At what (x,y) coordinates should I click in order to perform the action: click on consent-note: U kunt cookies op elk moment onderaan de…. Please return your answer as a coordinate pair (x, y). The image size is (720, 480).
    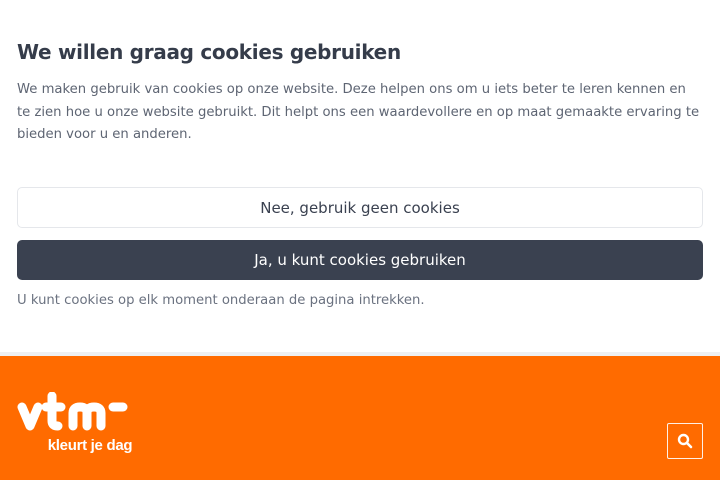
    Looking at the image, I should click on (221, 300).